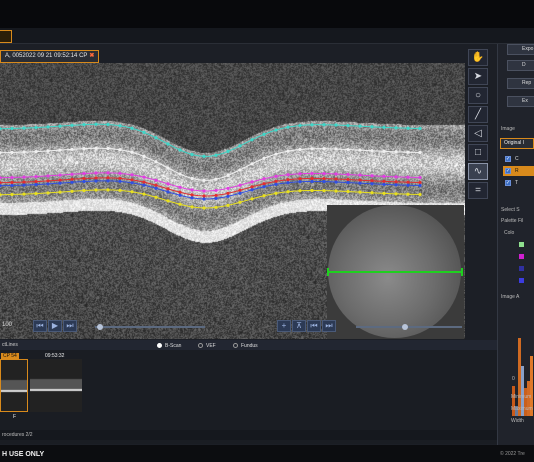  What do you see at coordinates (210, 164) in the screenshot?
I see `rnfl-layer-line` at bounding box center [210, 164].